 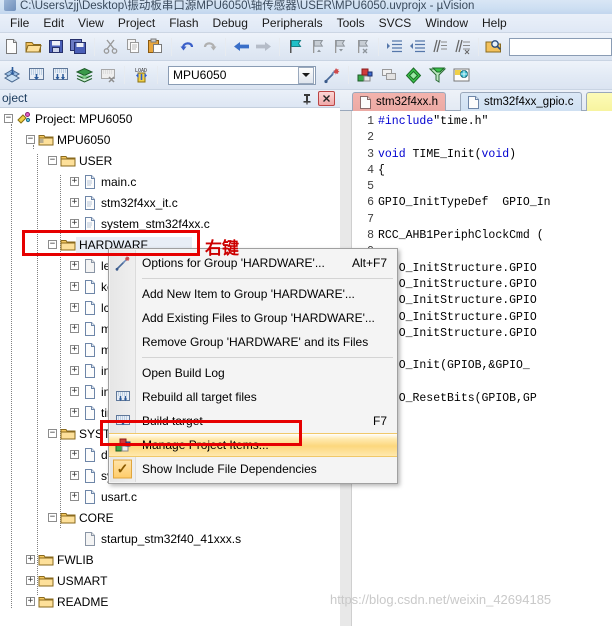 What do you see at coordinates (108, 75) in the screenshot?
I see `stop-build-icon` at bounding box center [108, 75].